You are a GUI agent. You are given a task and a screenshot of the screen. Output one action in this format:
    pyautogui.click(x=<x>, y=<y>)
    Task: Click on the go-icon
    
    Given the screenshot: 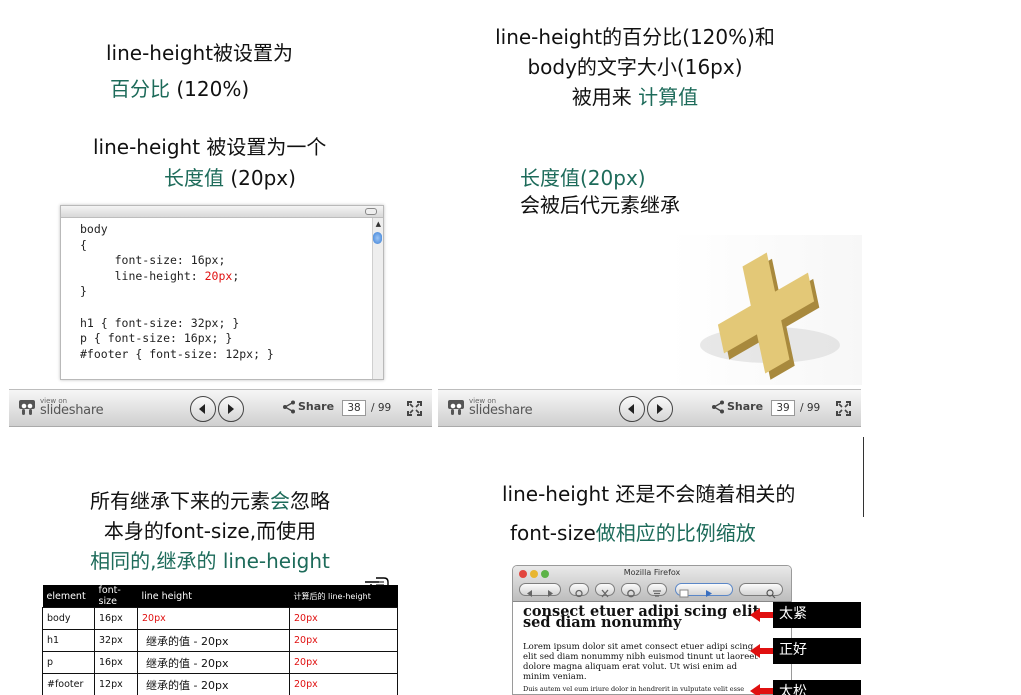 What is the action you would take?
    pyautogui.click(x=695, y=593)
    